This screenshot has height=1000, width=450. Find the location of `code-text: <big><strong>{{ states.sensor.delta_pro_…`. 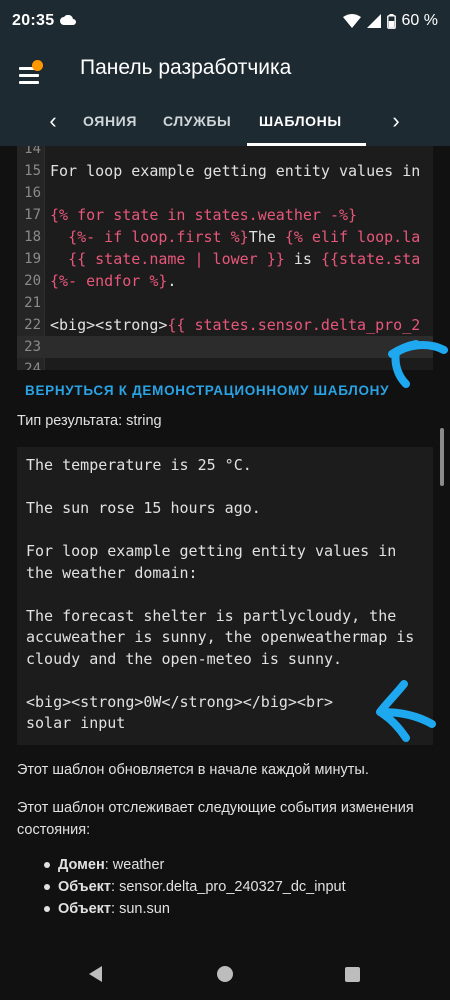

code-text: <big><strong>{{ states.sensor.delta_pro_… is located at coordinates (235, 325).